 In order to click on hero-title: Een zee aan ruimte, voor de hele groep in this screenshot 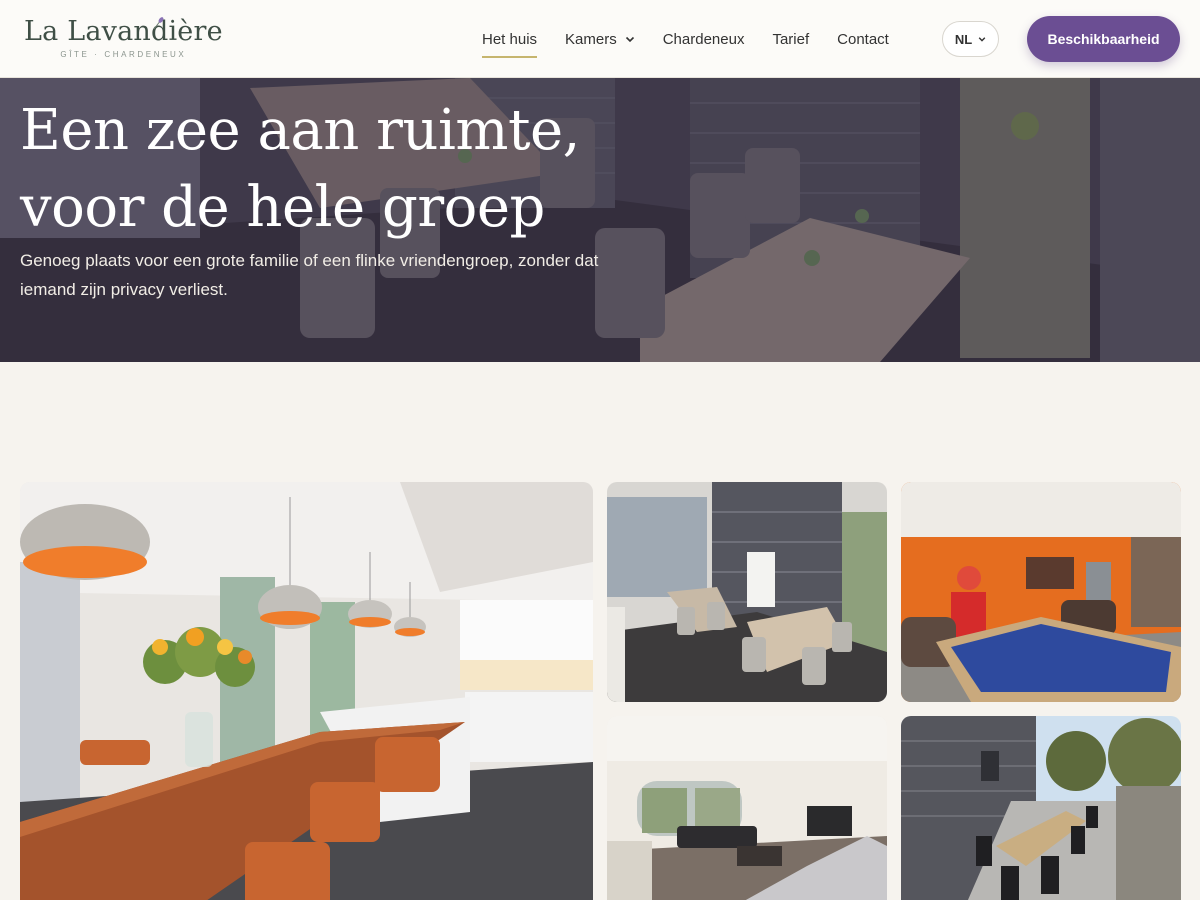, I will do `click(300, 169)`.